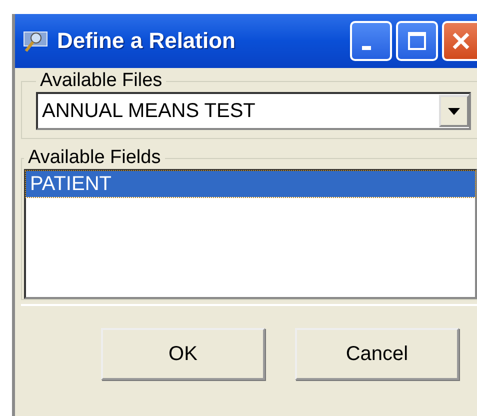  What do you see at coordinates (250, 184) in the screenshot?
I see `list-item: PATIENT` at bounding box center [250, 184].